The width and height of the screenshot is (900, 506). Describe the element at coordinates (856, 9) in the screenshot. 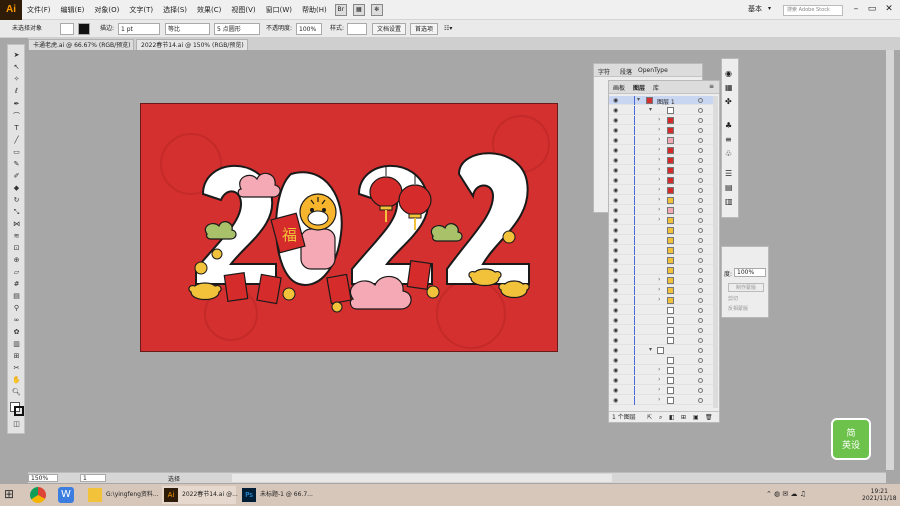

I see `minimize-icon: –` at that location.